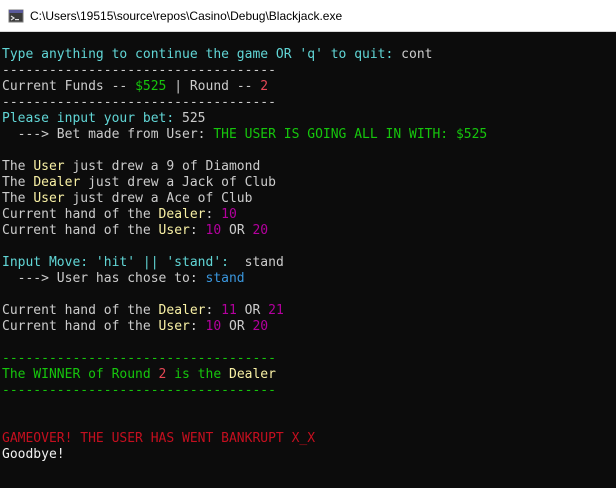 This screenshot has width=616, height=488. What do you see at coordinates (104, 278) in the screenshot?
I see `move-arrow: ---> User has chose to:` at bounding box center [104, 278].